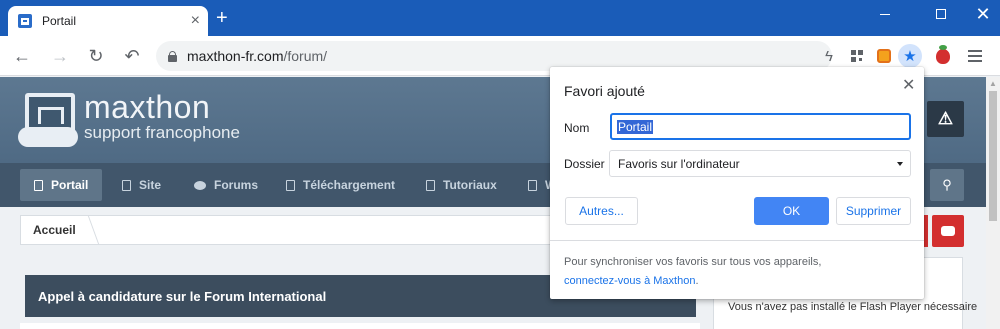 This screenshot has width=1000, height=329. Describe the element at coordinates (829, 56) in the screenshot. I see `lightning-icon: ϟ` at that location.